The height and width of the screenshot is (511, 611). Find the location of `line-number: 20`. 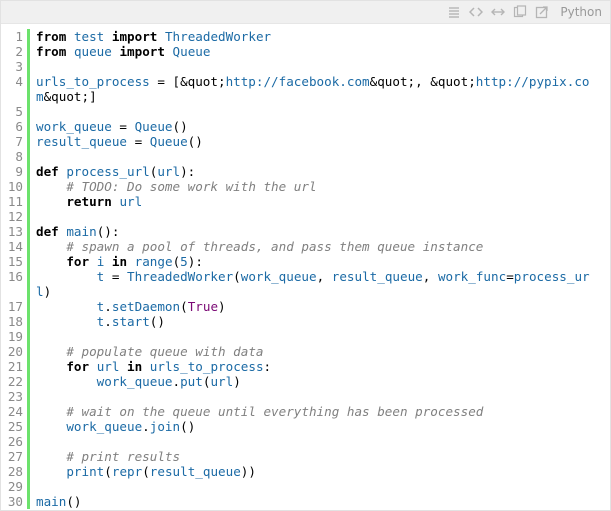

line-number: 20 is located at coordinates (15, 351).